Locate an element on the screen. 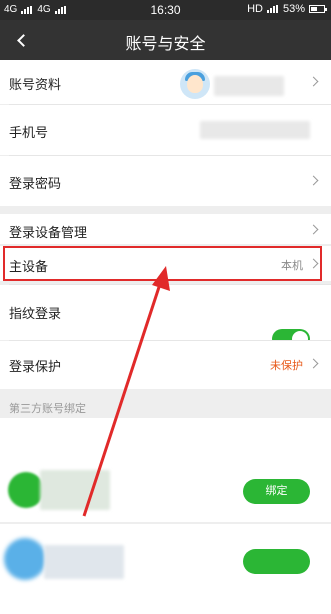 The image size is (331, 614). login-protection-status: 未保护 is located at coordinates (286, 366).